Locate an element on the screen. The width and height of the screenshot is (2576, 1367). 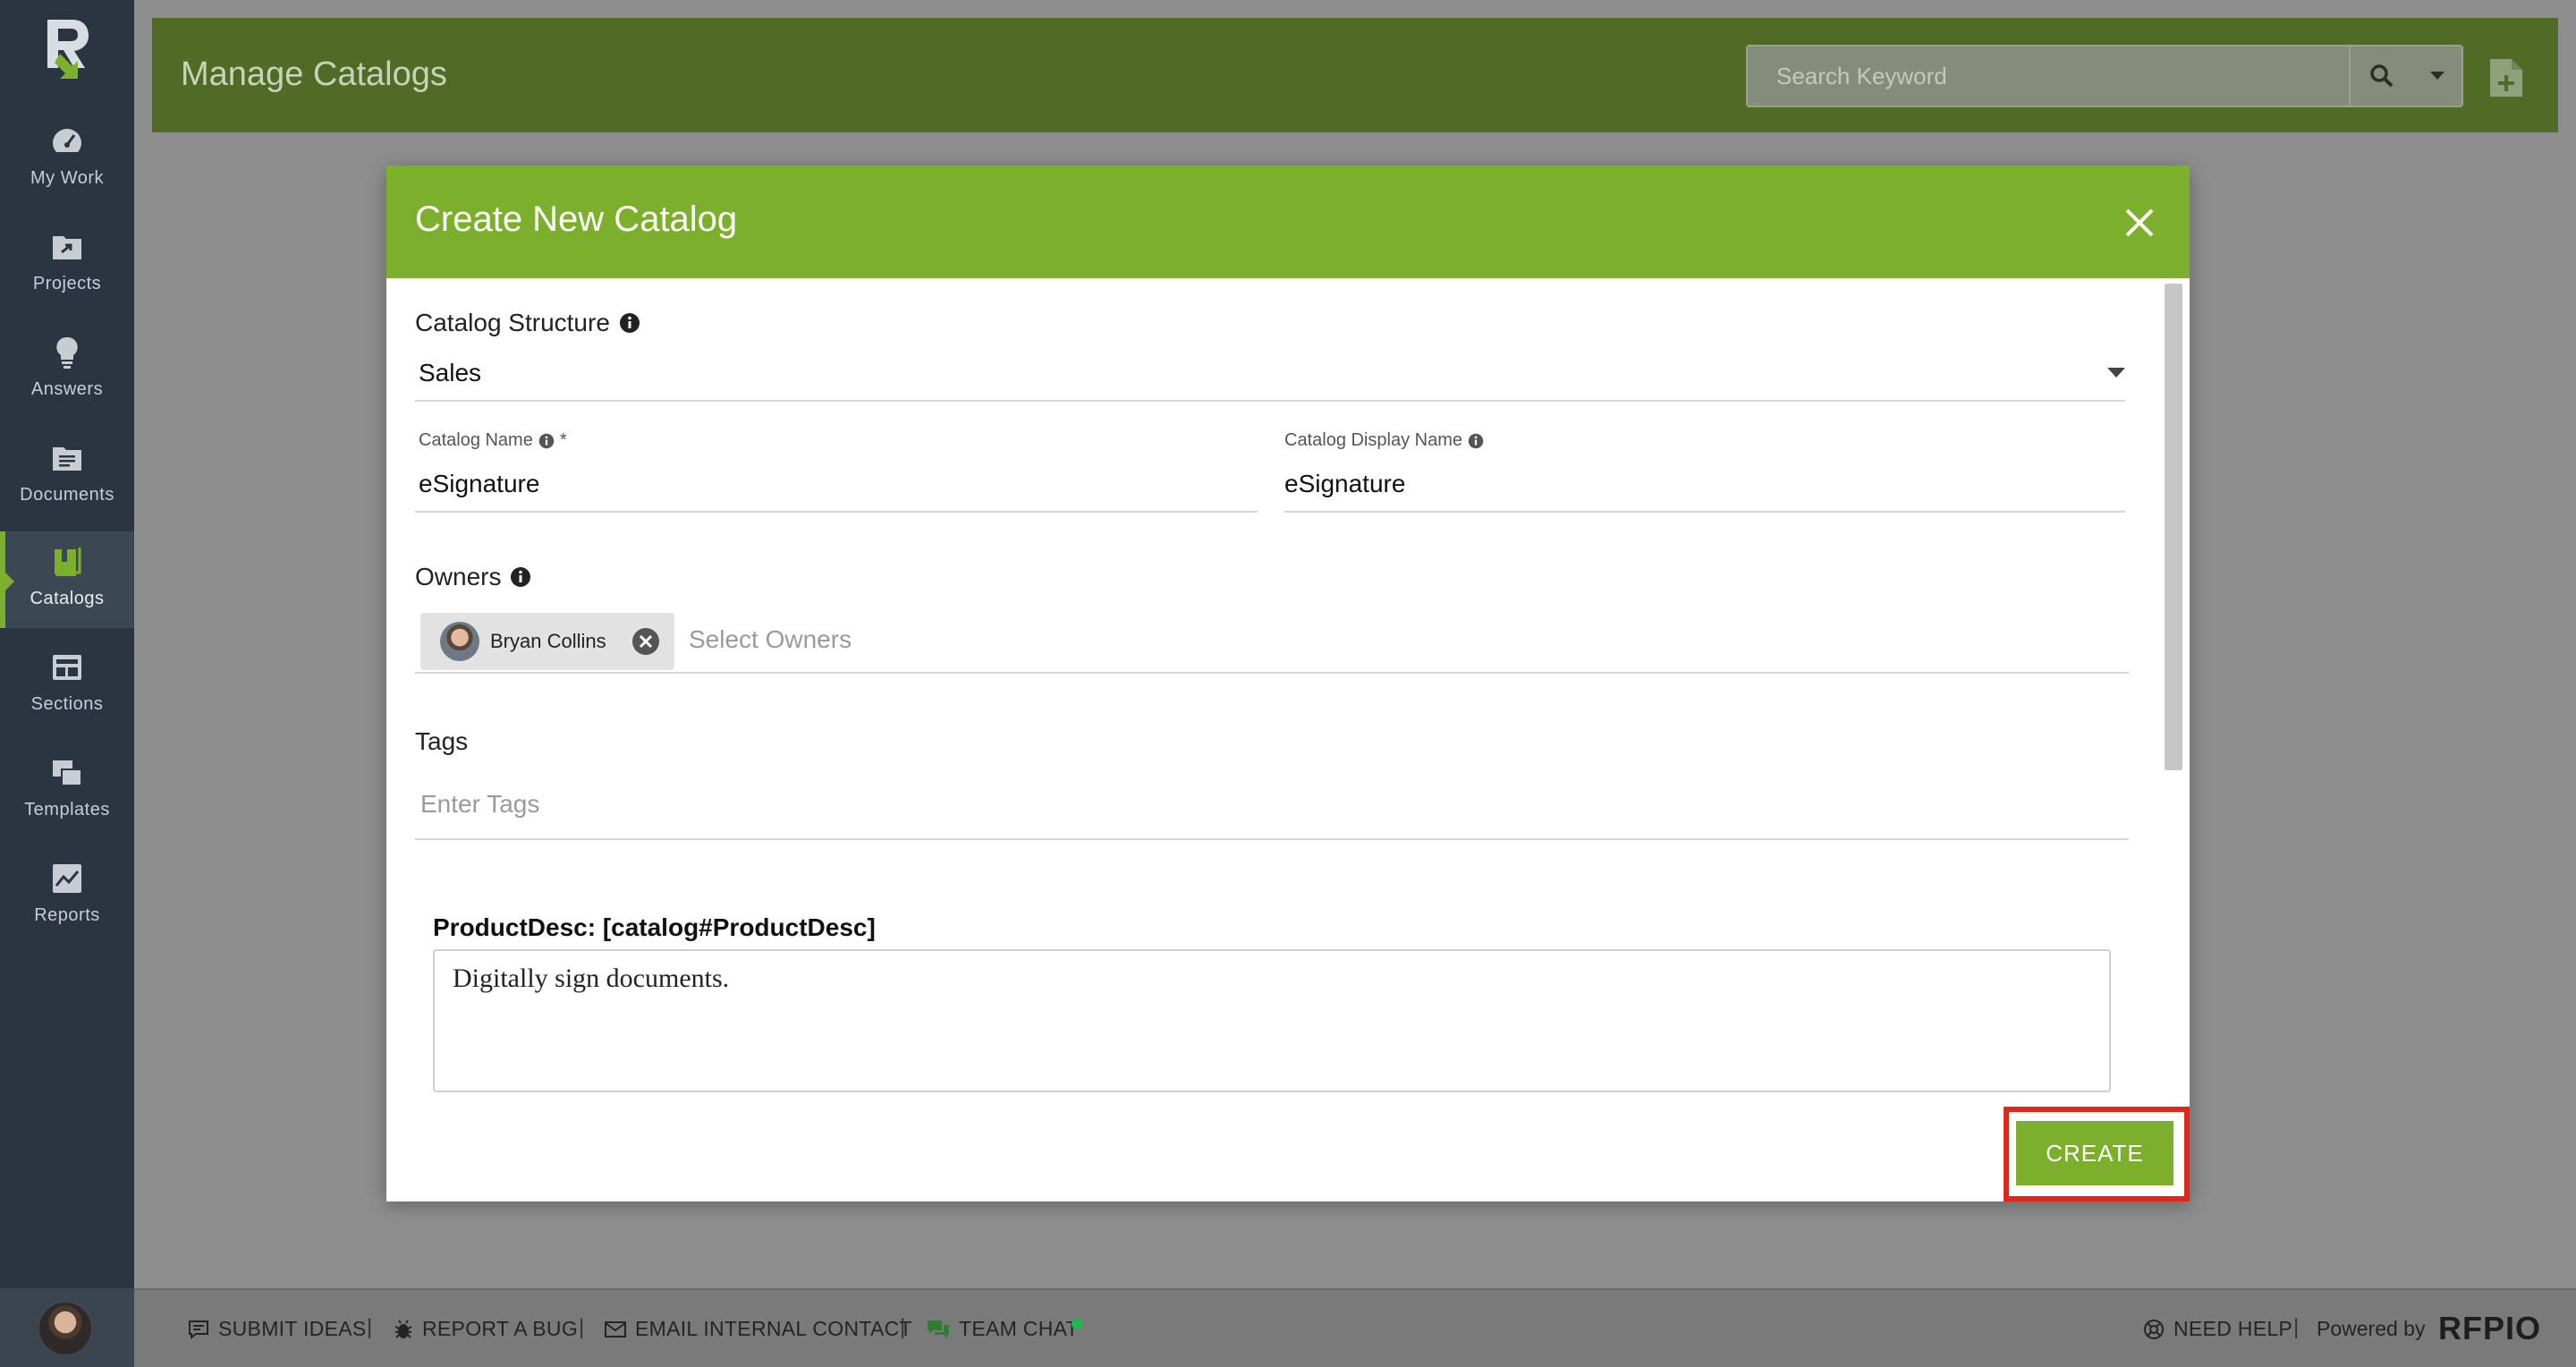
rfpio-logo-icon is located at coordinates (67, 48).